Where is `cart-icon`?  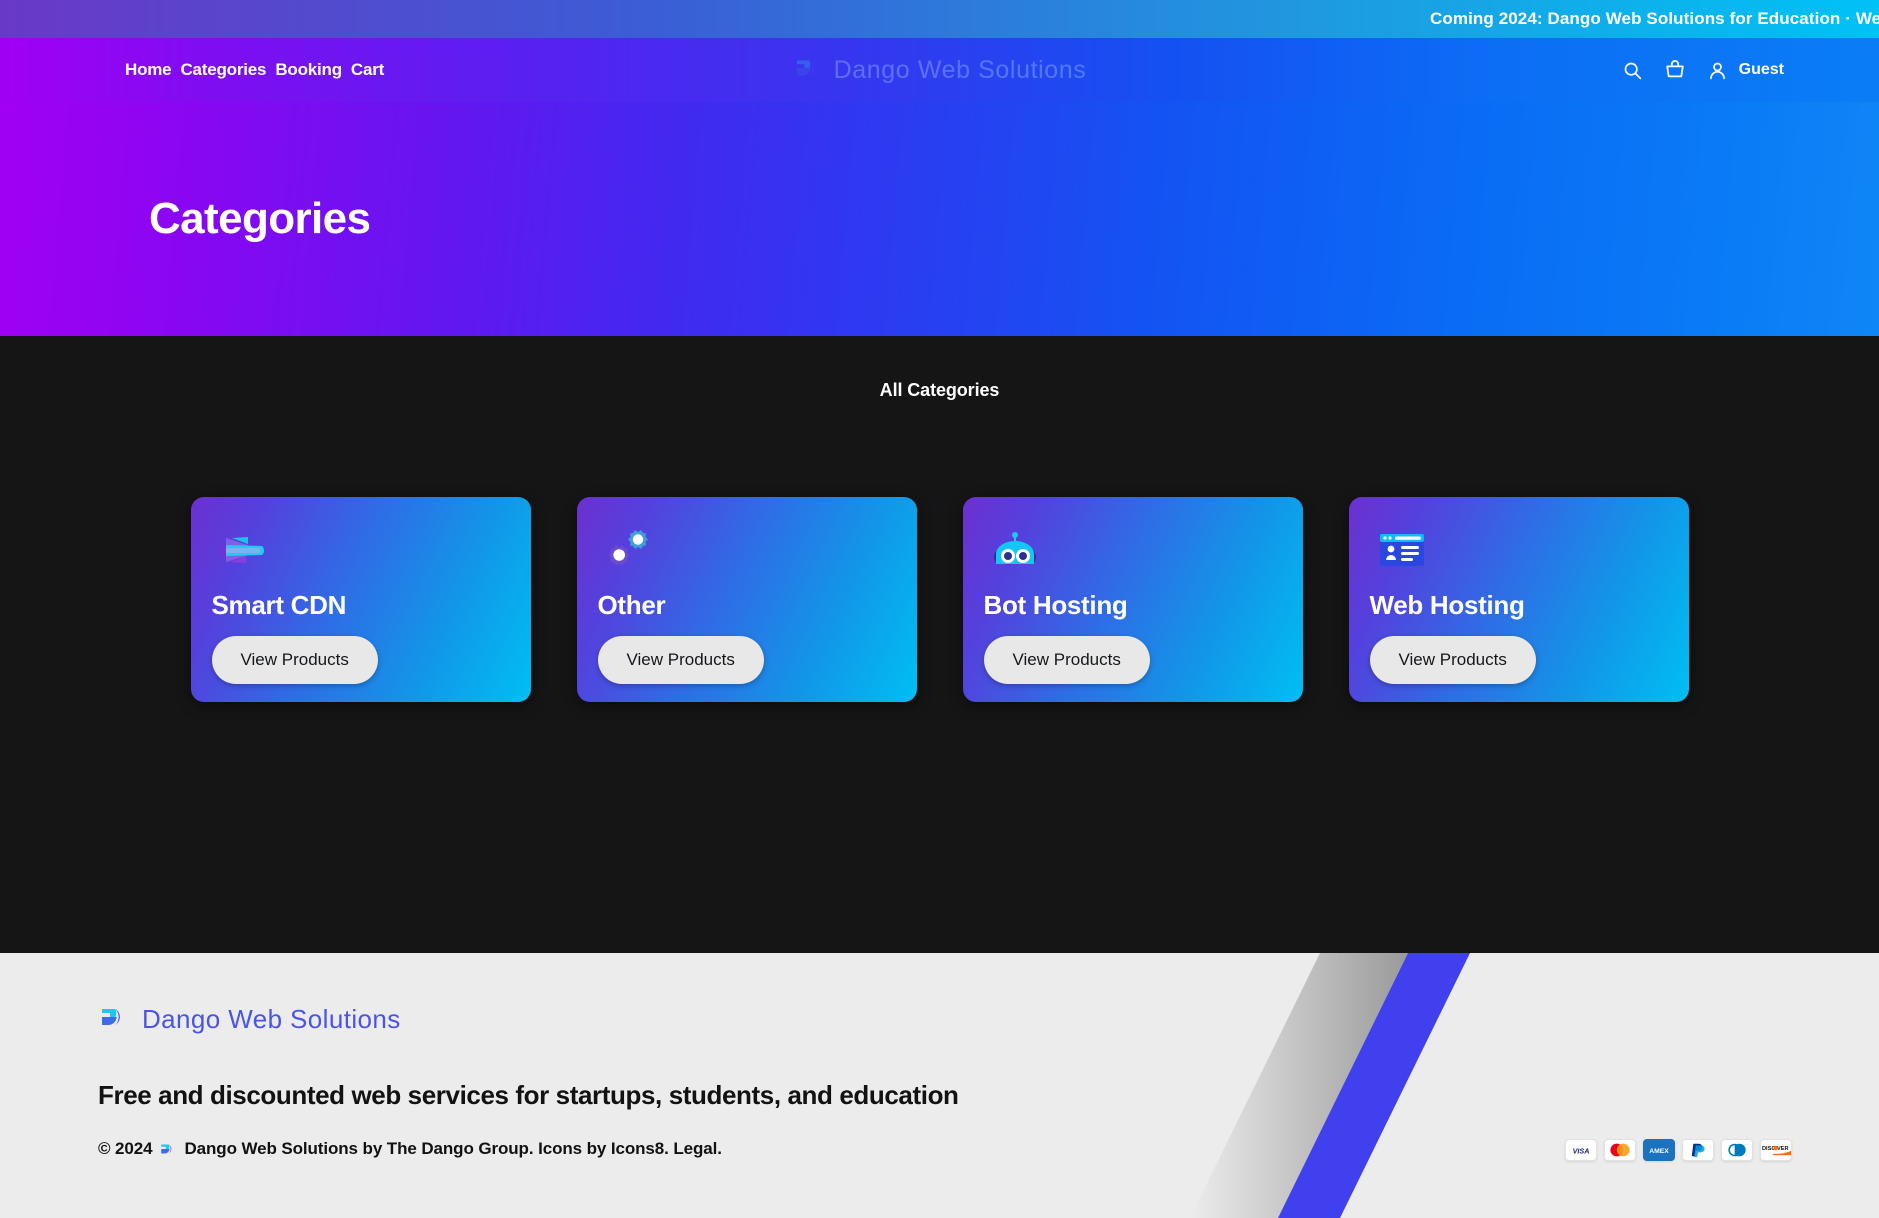
cart-icon is located at coordinates (1675, 70).